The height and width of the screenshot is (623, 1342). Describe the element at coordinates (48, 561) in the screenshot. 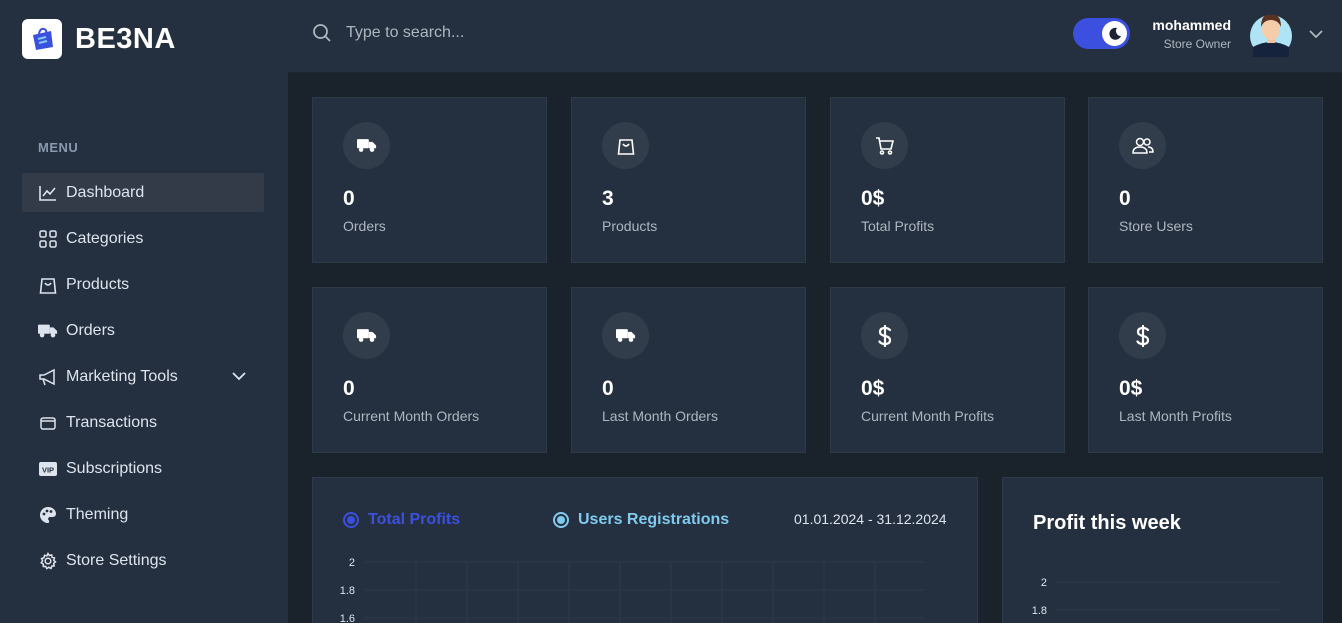

I see `gear-icon` at that location.